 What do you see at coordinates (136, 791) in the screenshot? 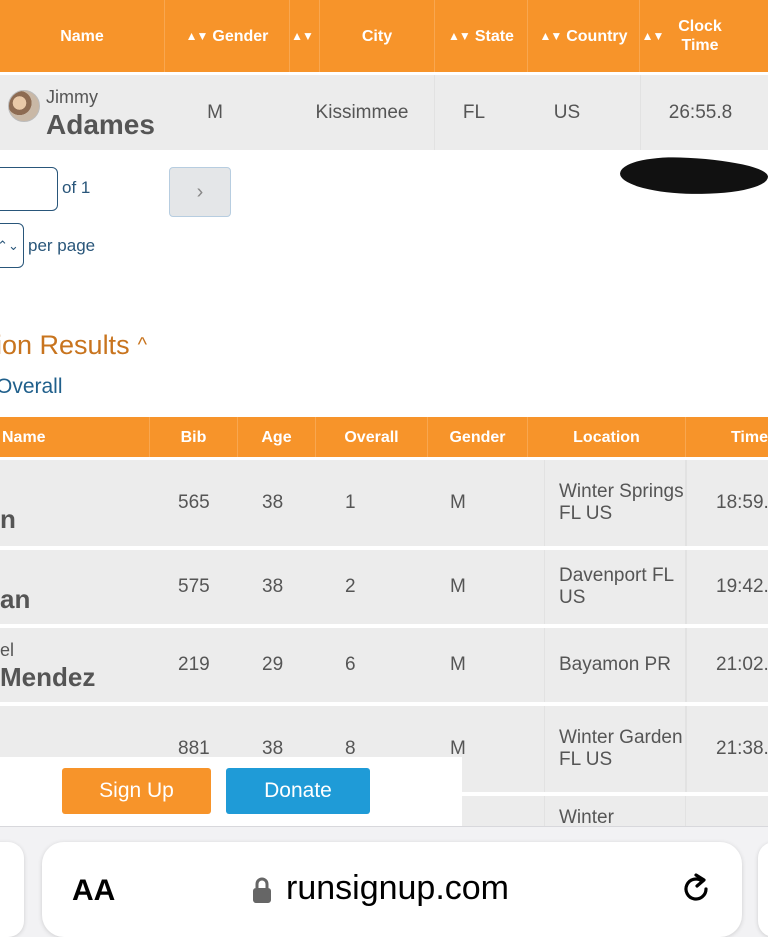
I see `sign-up-button: Sign Up` at bounding box center [136, 791].